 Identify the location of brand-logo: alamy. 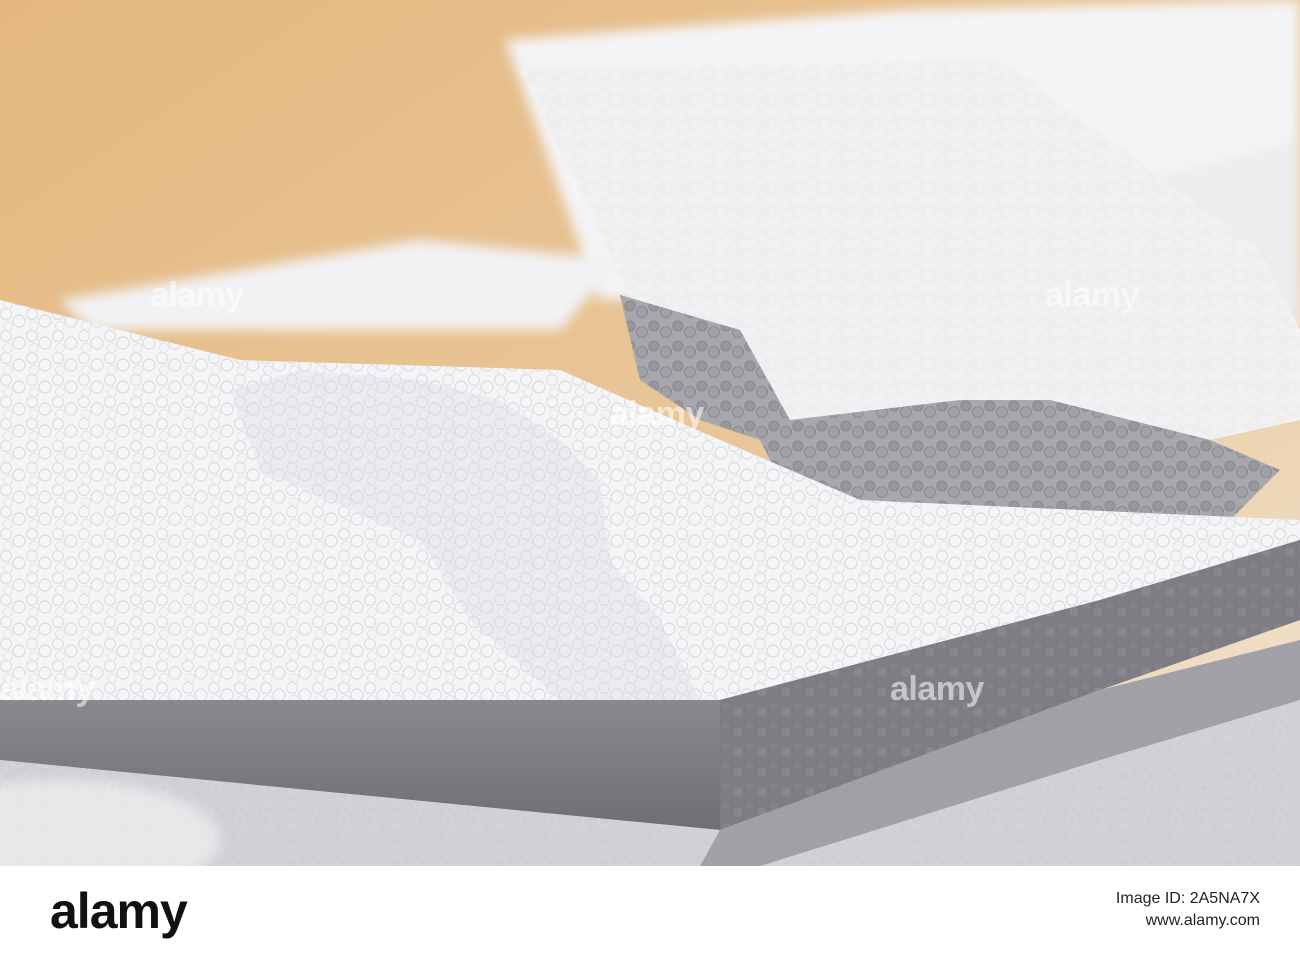
(119, 911).